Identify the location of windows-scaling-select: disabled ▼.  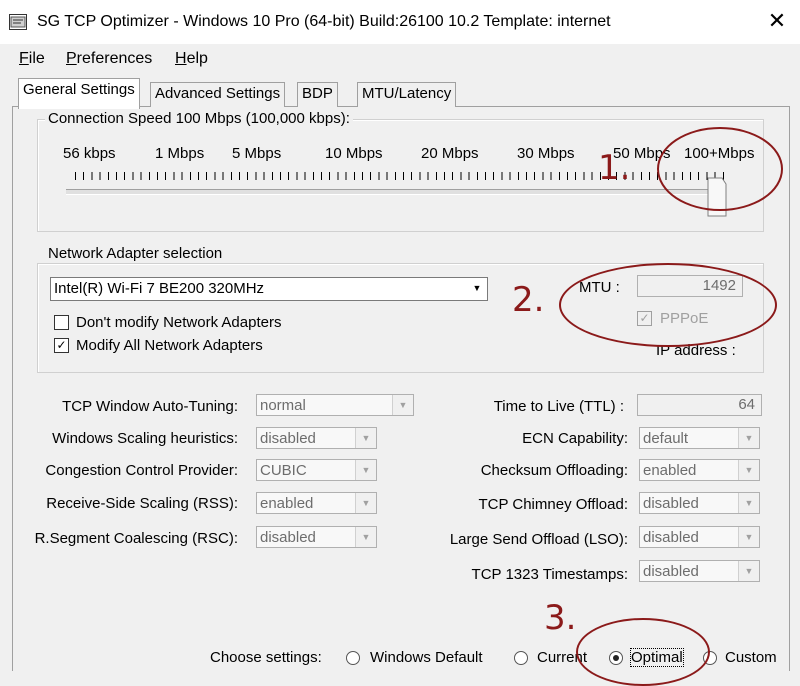
(316, 438).